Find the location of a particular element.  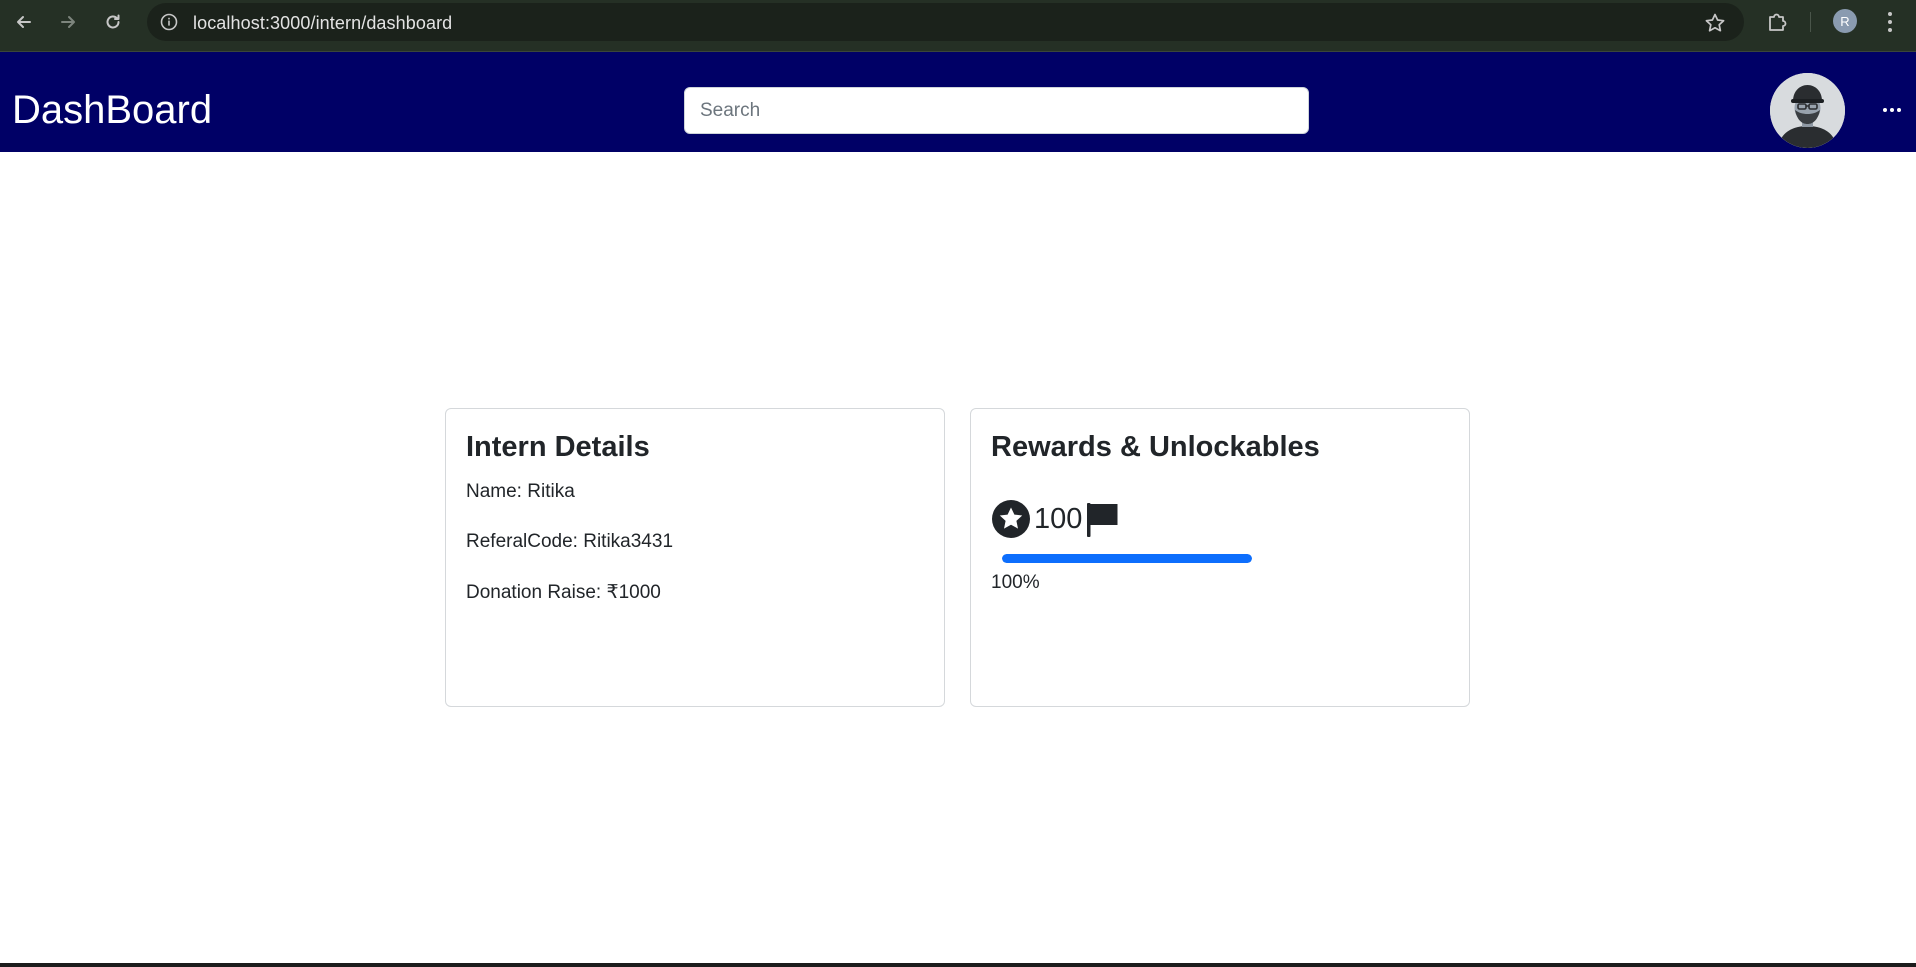

search-input is located at coordinates (996, 110).